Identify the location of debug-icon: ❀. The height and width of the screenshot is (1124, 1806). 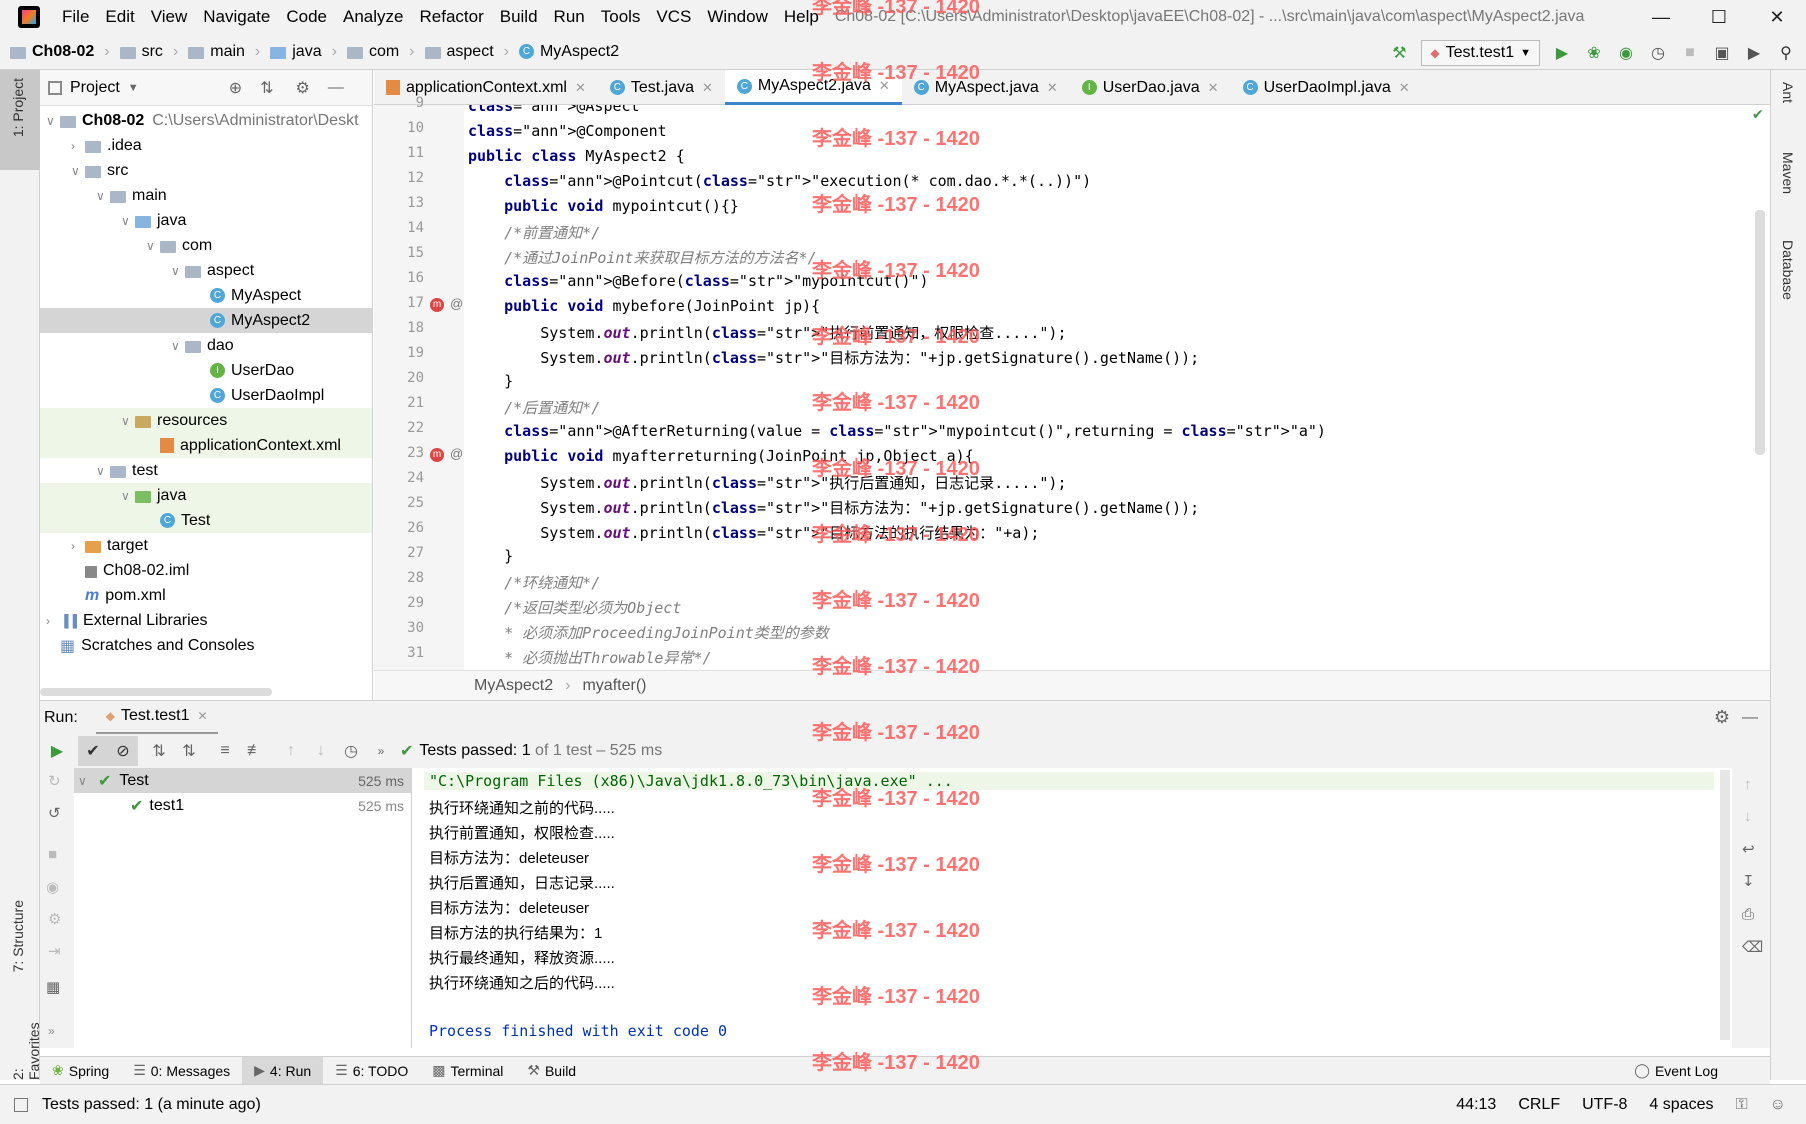
(1594, 53).